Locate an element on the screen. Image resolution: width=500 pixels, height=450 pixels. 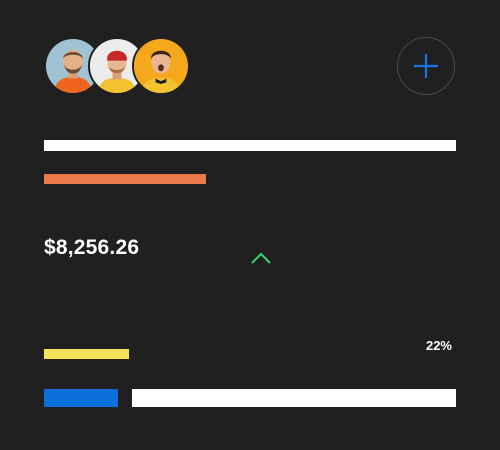
plus-icon is located at coordinates (426, 66).